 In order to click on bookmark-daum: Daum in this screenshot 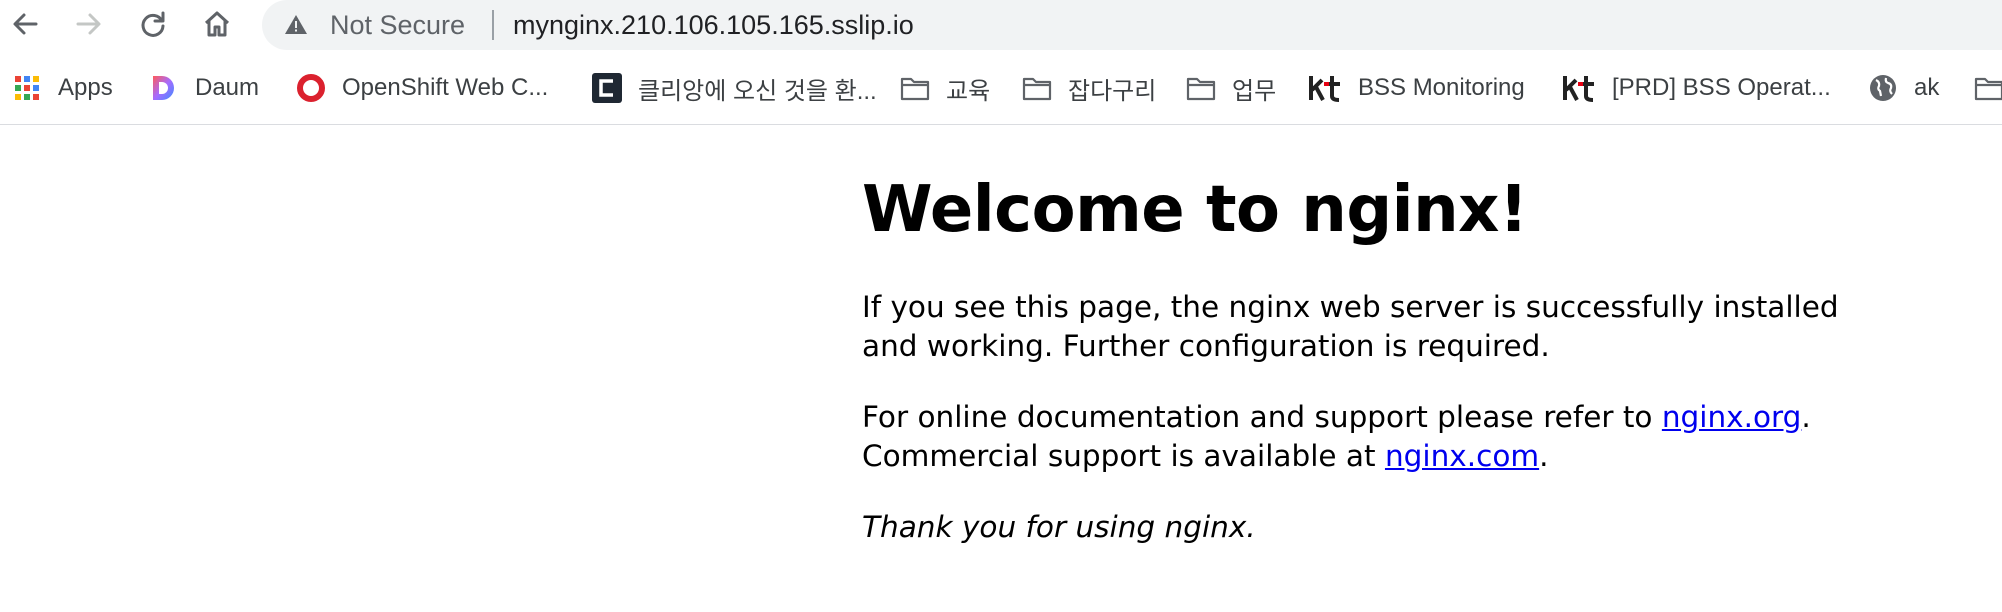, I will do `click(204, 88)`.